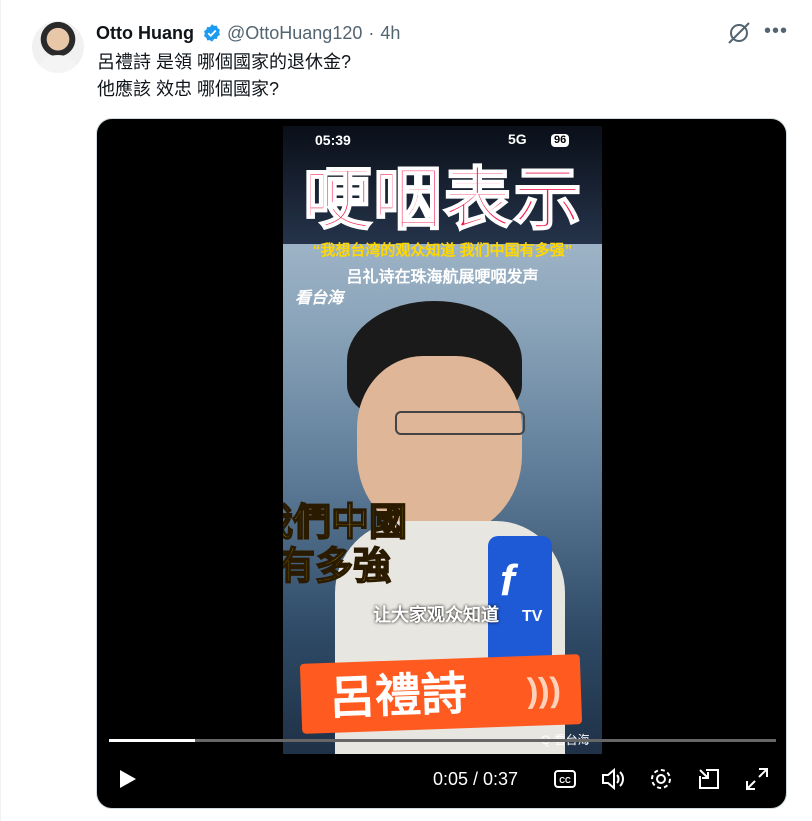  I want to click on progress-fill, so click(152, 740).